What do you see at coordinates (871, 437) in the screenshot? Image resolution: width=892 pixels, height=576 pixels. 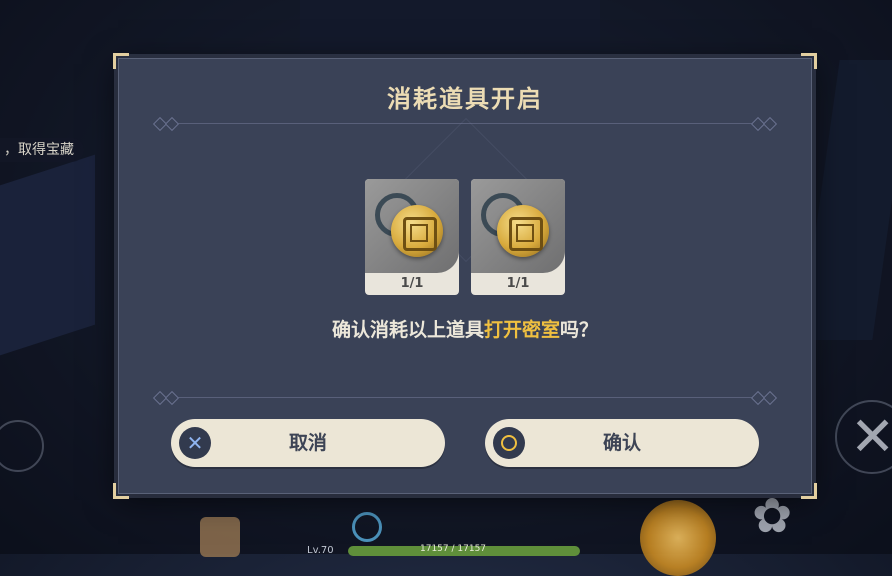 I see `attack-icon: ✕` at bounding box center [871, 437].